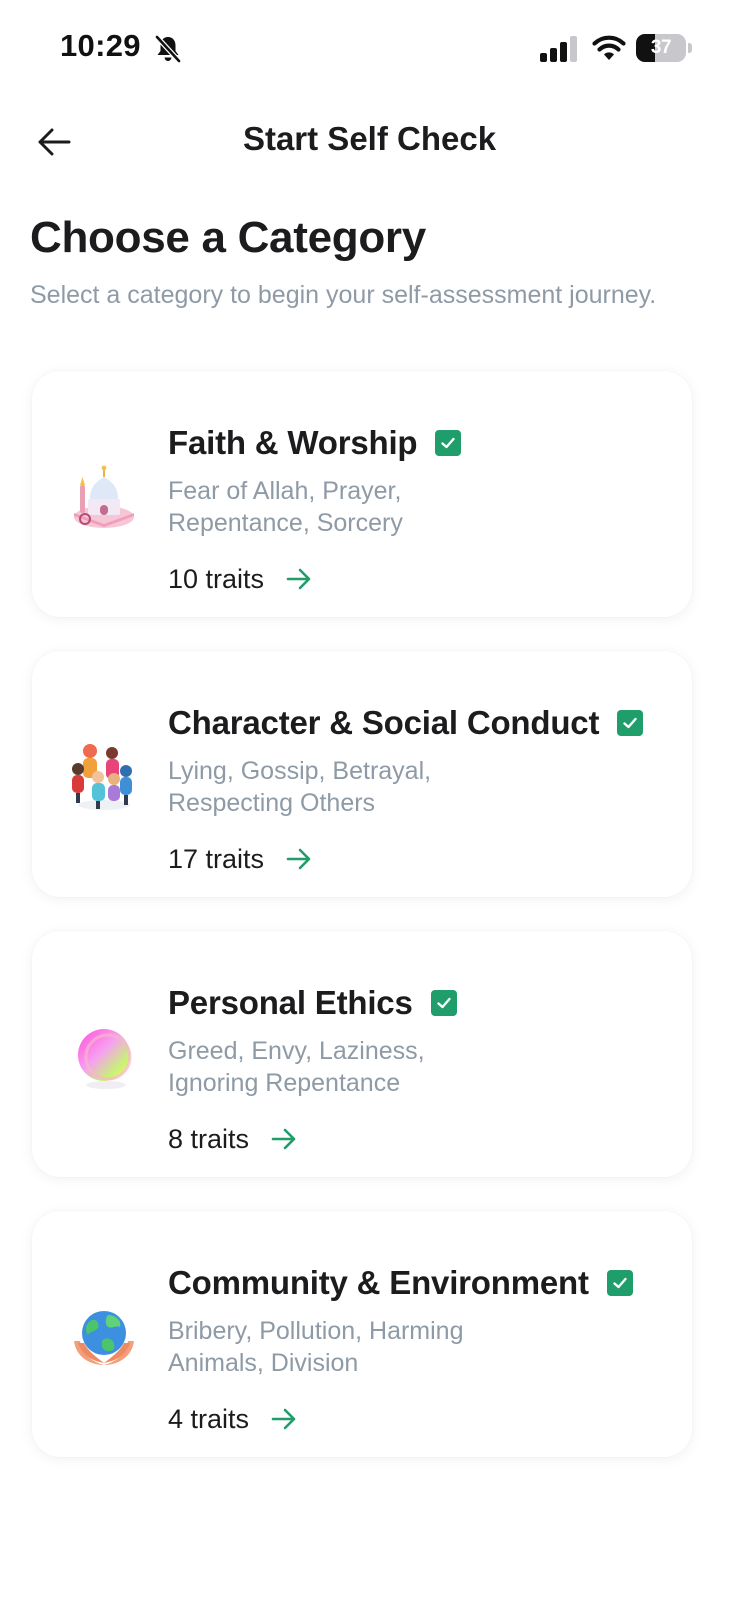 This screenshot has width=739, height=1600. What do you see at coordinates (168, 49) in the screenshot?
I see `bell-slash-icon` at bounding box center [168, 49].